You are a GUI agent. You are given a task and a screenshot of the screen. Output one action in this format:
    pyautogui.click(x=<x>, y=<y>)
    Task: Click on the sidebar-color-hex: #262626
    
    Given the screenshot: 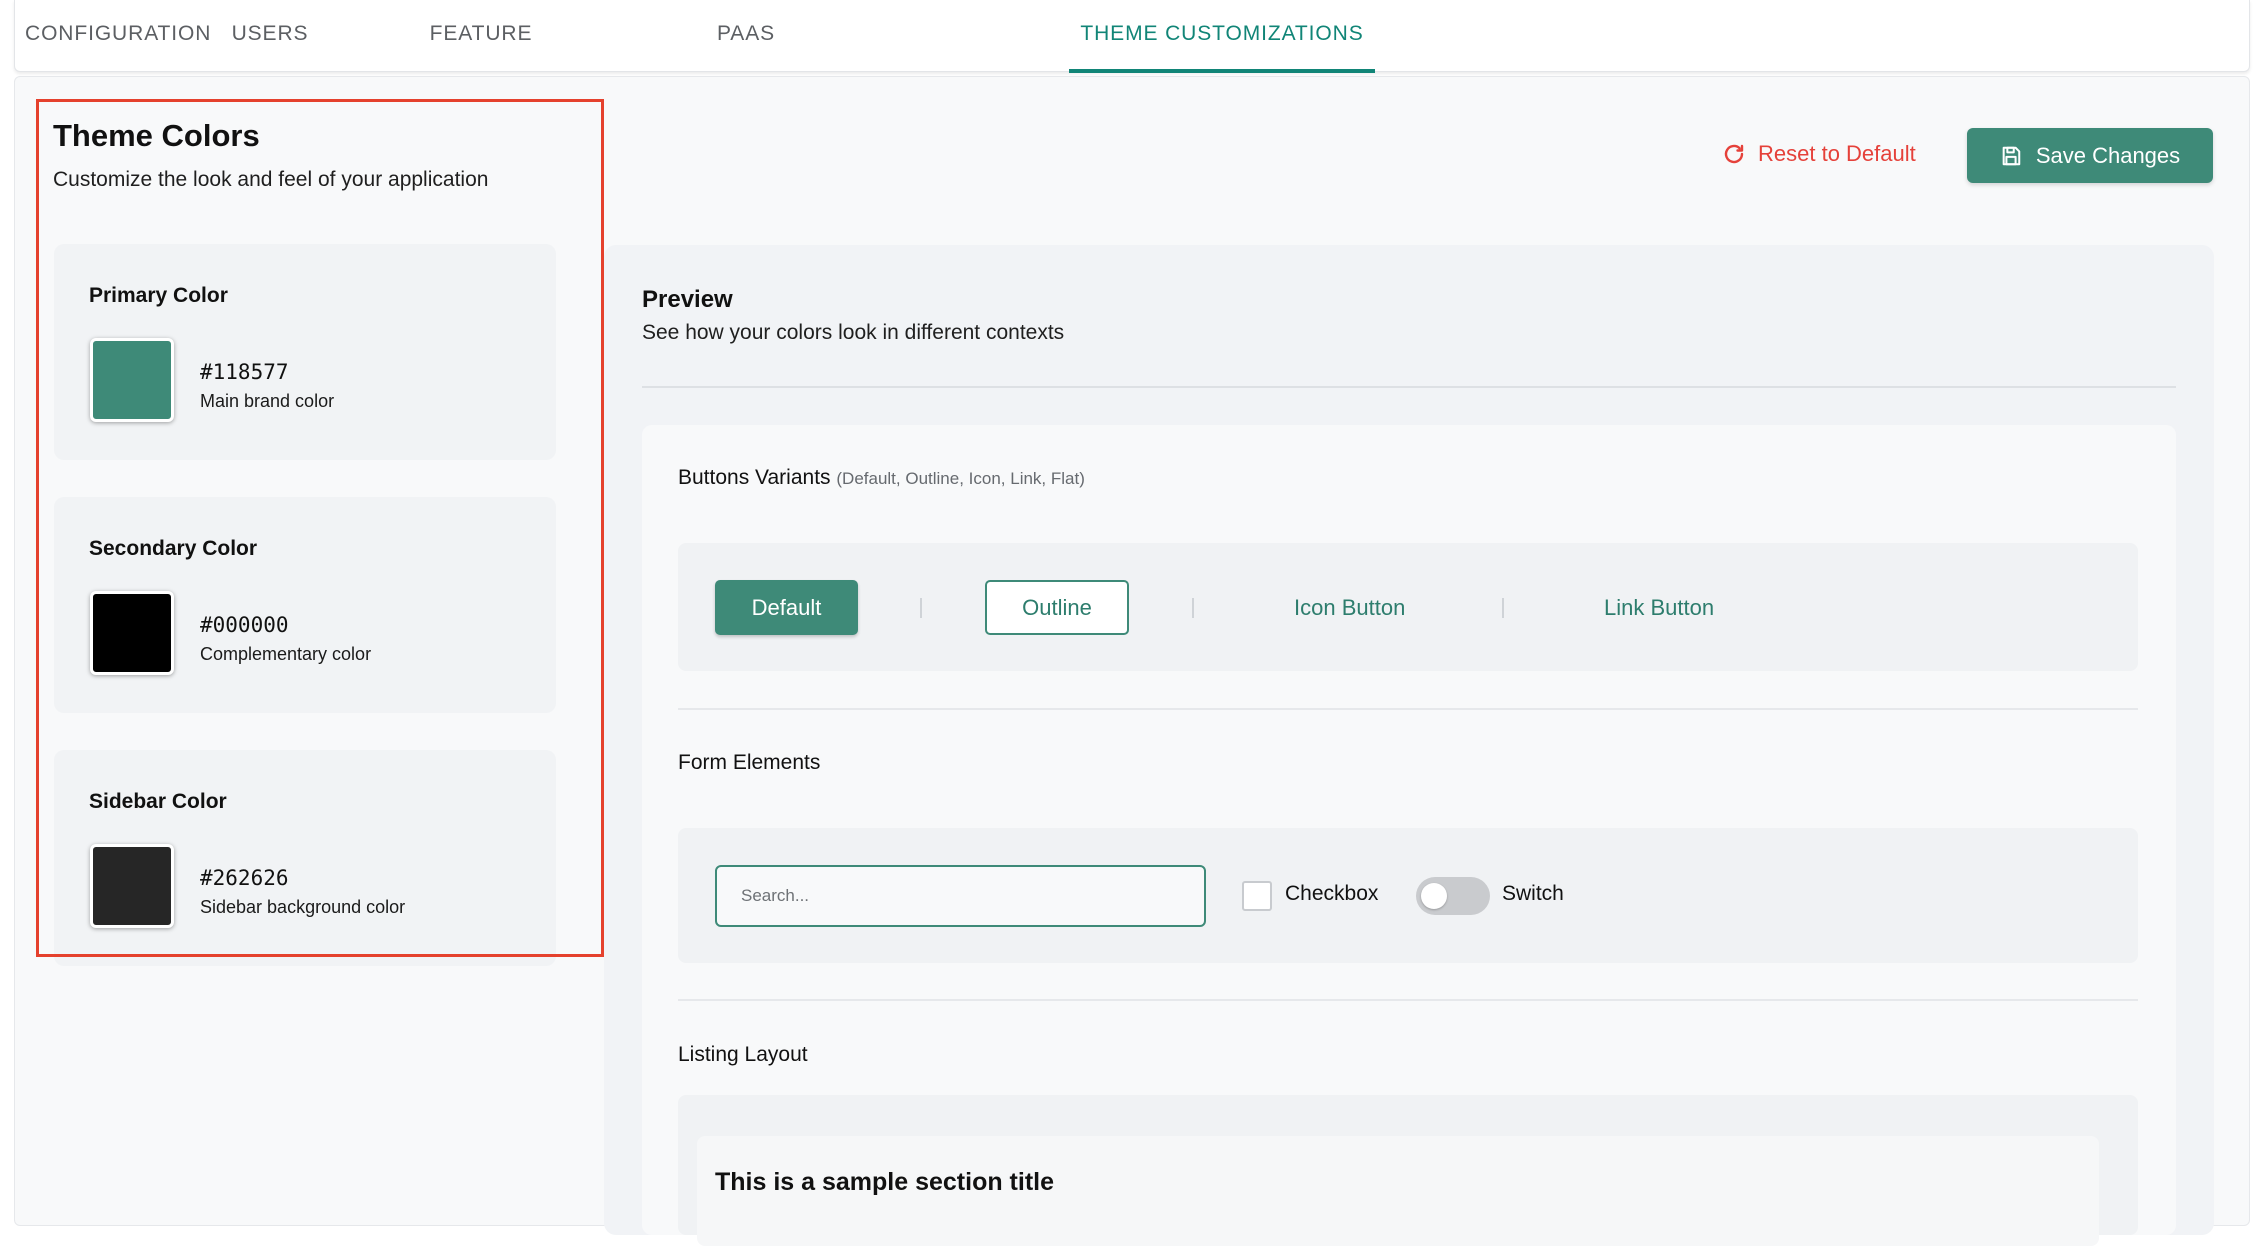 What is the action you would take?
    pyautogui.click(x=244, y=878)
    